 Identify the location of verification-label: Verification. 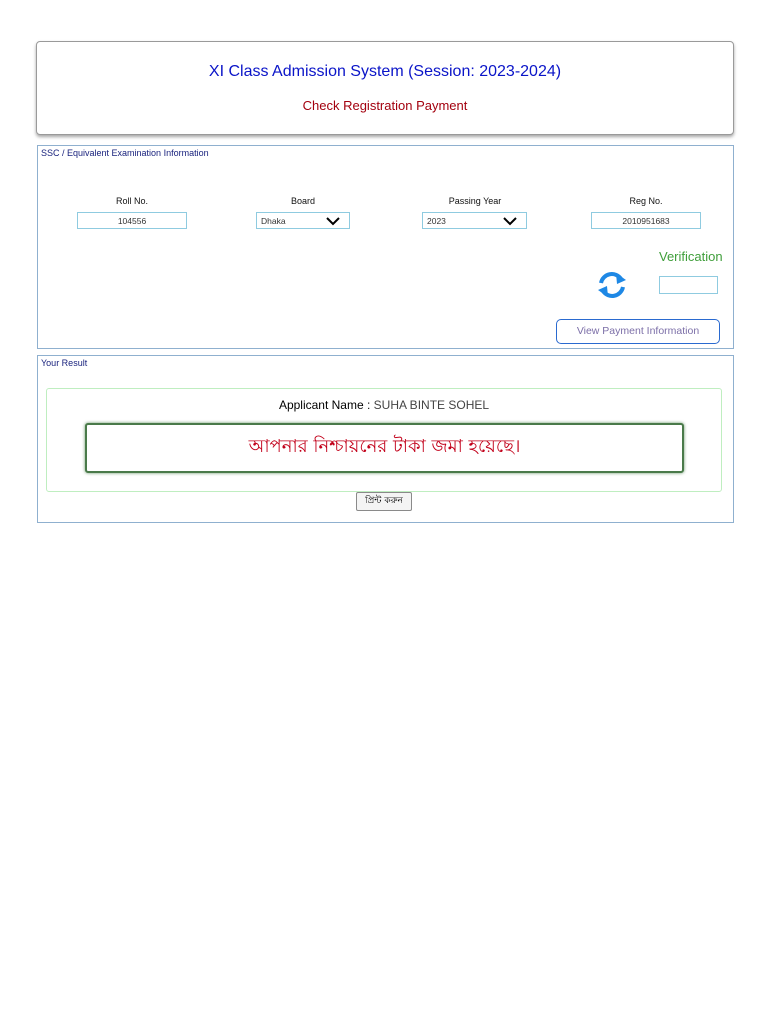
(691, 256).